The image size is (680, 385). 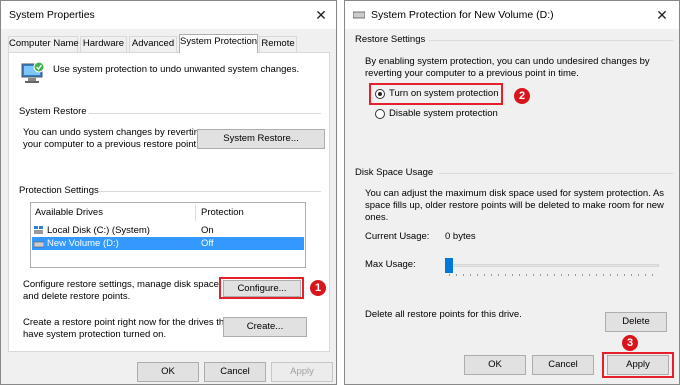 What do you see at coordinates (394, 172) in the screenshot?
I see `disk-space-heading: Disk Space Usage` at bounding box center [394, 172].